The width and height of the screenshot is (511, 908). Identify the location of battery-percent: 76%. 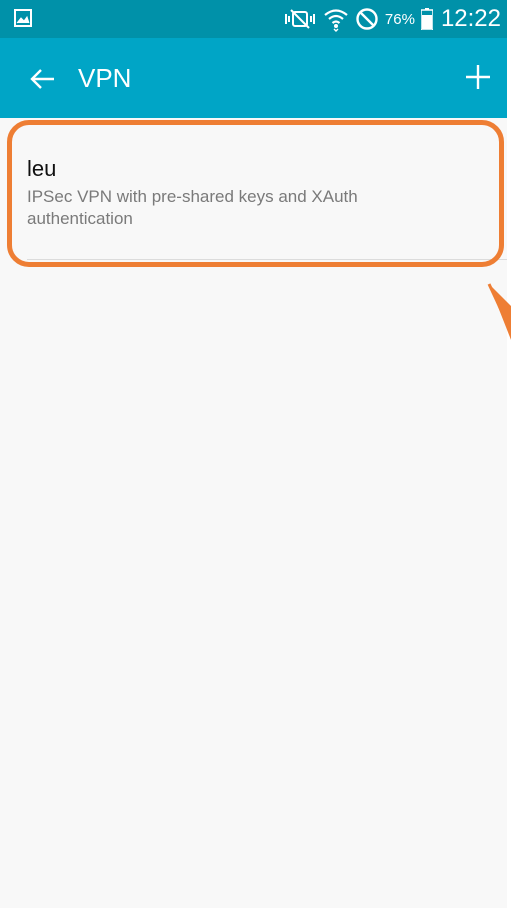
(399, 19).